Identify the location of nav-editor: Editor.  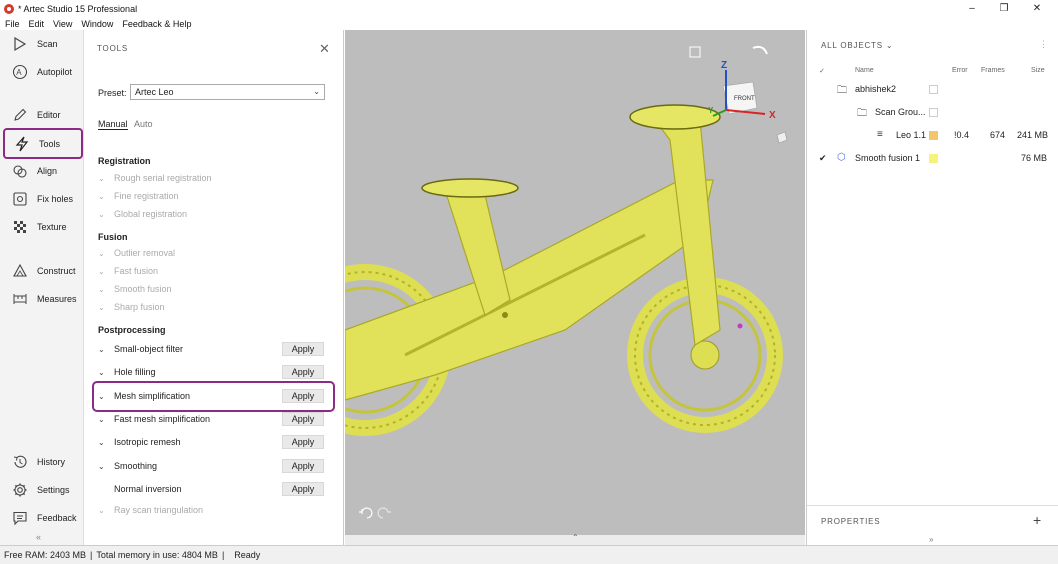
(43, 115).